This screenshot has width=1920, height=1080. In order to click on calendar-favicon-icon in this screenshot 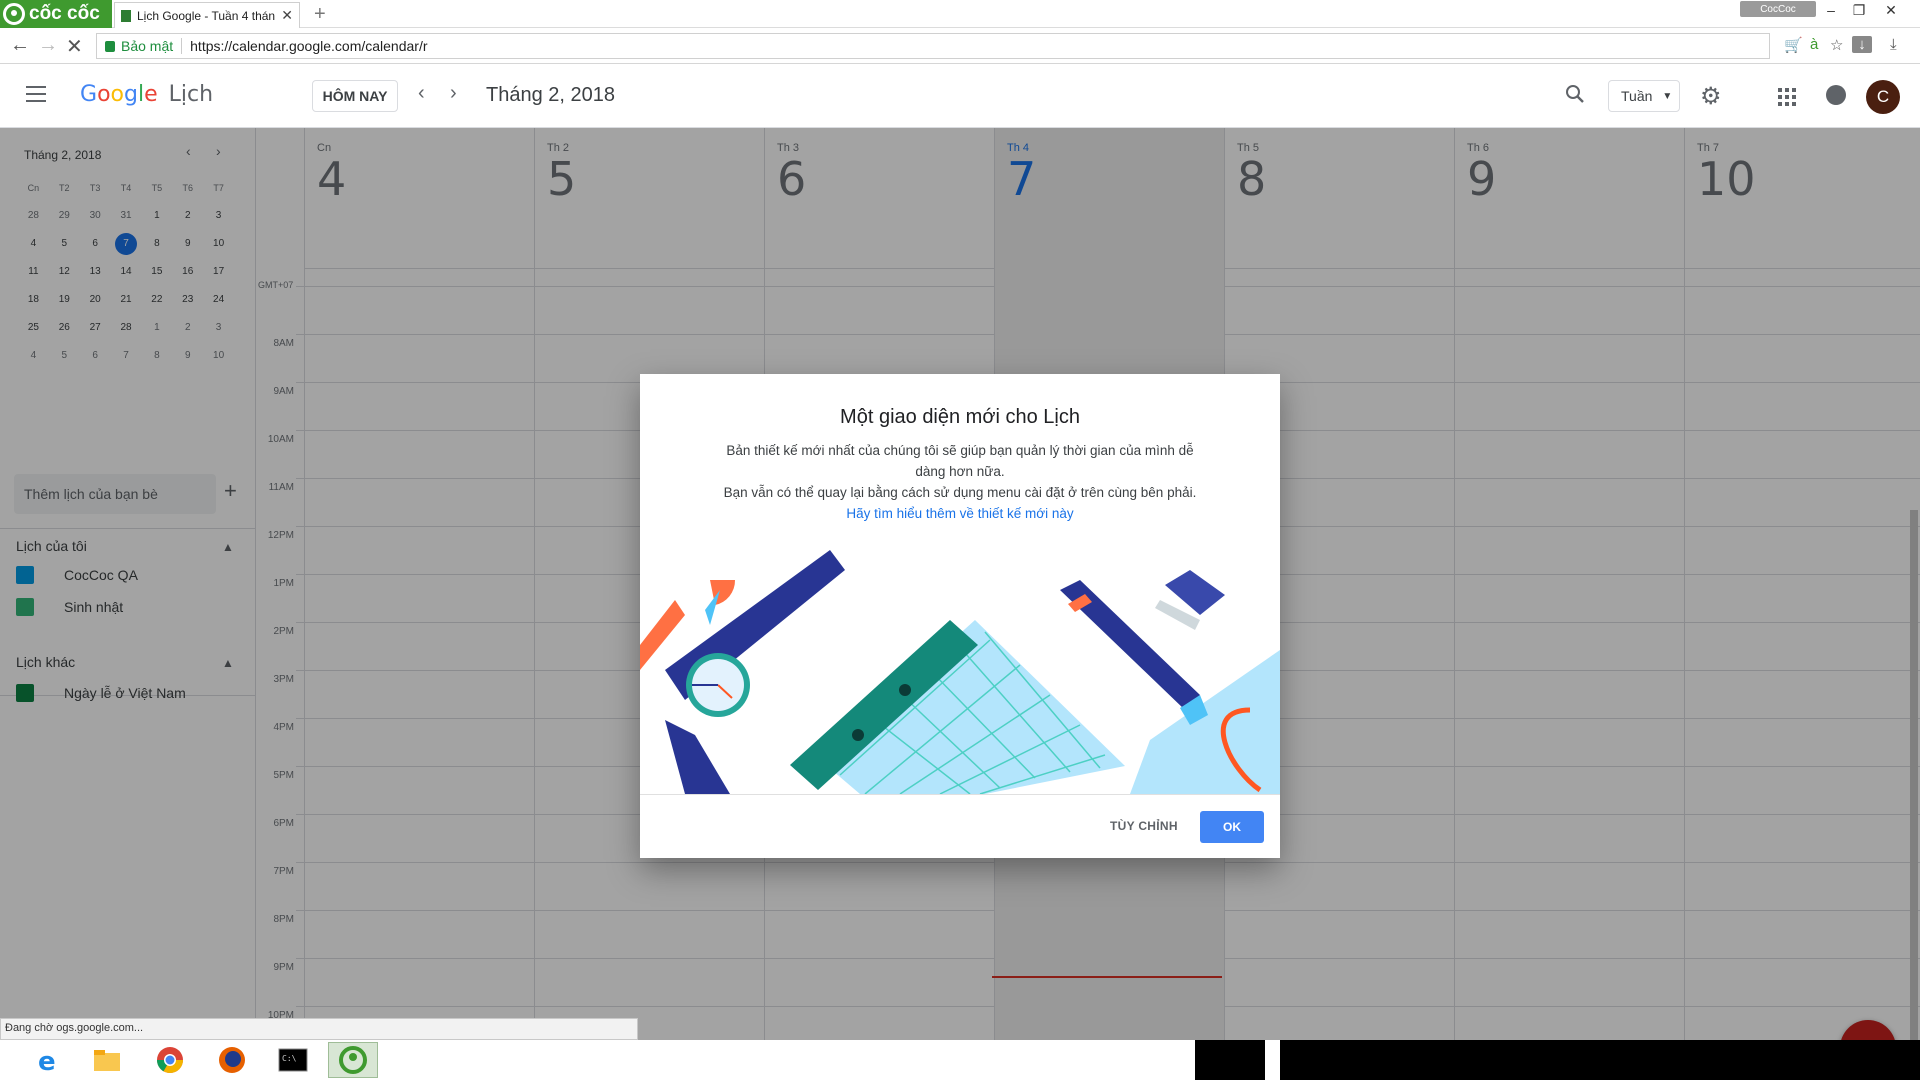, I will do `click(126, 15)`.